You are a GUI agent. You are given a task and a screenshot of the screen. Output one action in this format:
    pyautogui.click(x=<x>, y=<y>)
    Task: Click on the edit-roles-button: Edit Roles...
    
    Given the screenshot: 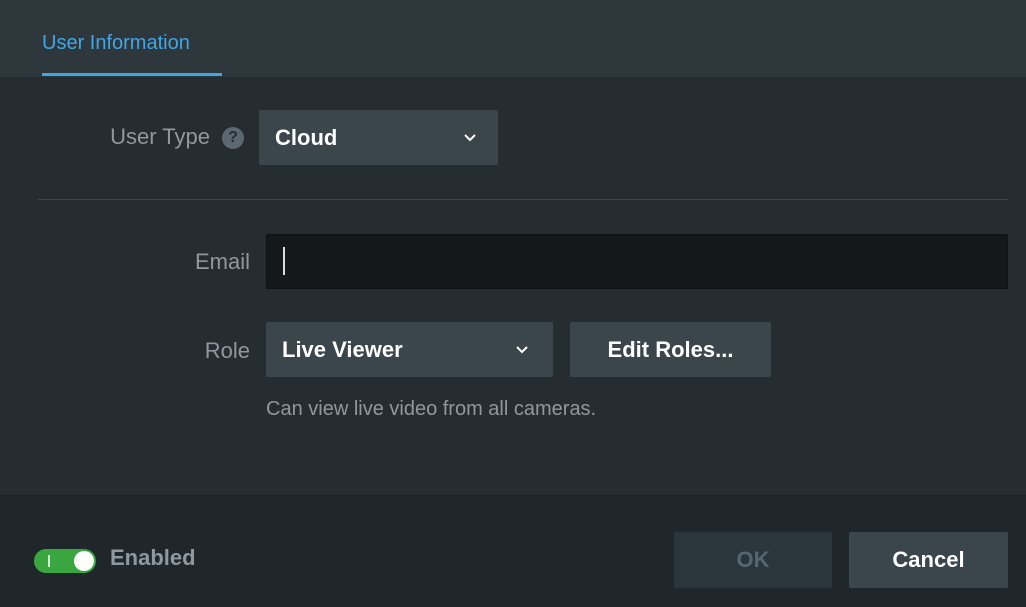 What is the action you would take?
    pyautogui.click(x=670, y=349)
    